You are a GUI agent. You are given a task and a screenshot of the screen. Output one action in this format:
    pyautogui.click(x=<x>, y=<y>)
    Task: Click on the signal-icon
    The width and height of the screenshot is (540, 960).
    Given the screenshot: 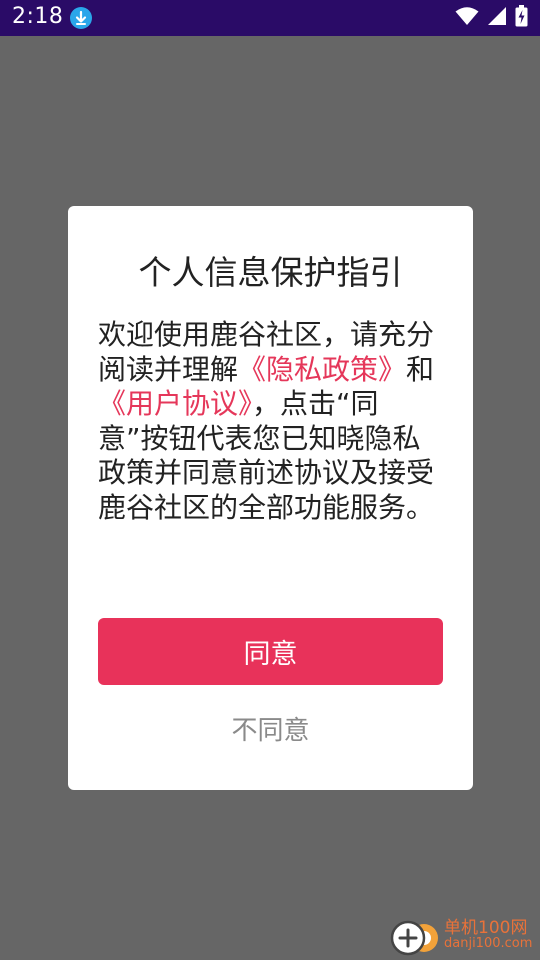 What is the action you would take?
    pyautogui.click(x=497, y=18)
    